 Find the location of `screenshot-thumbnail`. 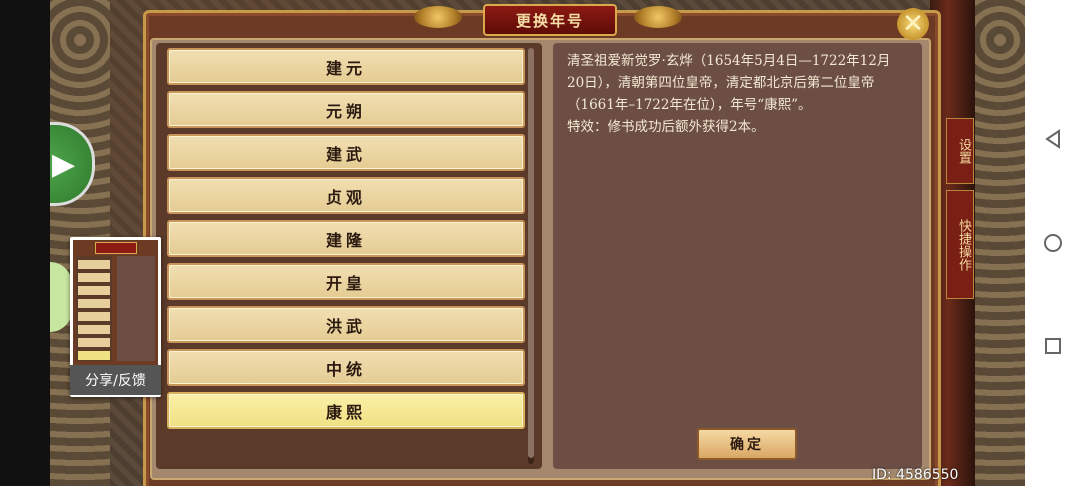

screenshot-thumbnail is located at coordinates (115, 302).